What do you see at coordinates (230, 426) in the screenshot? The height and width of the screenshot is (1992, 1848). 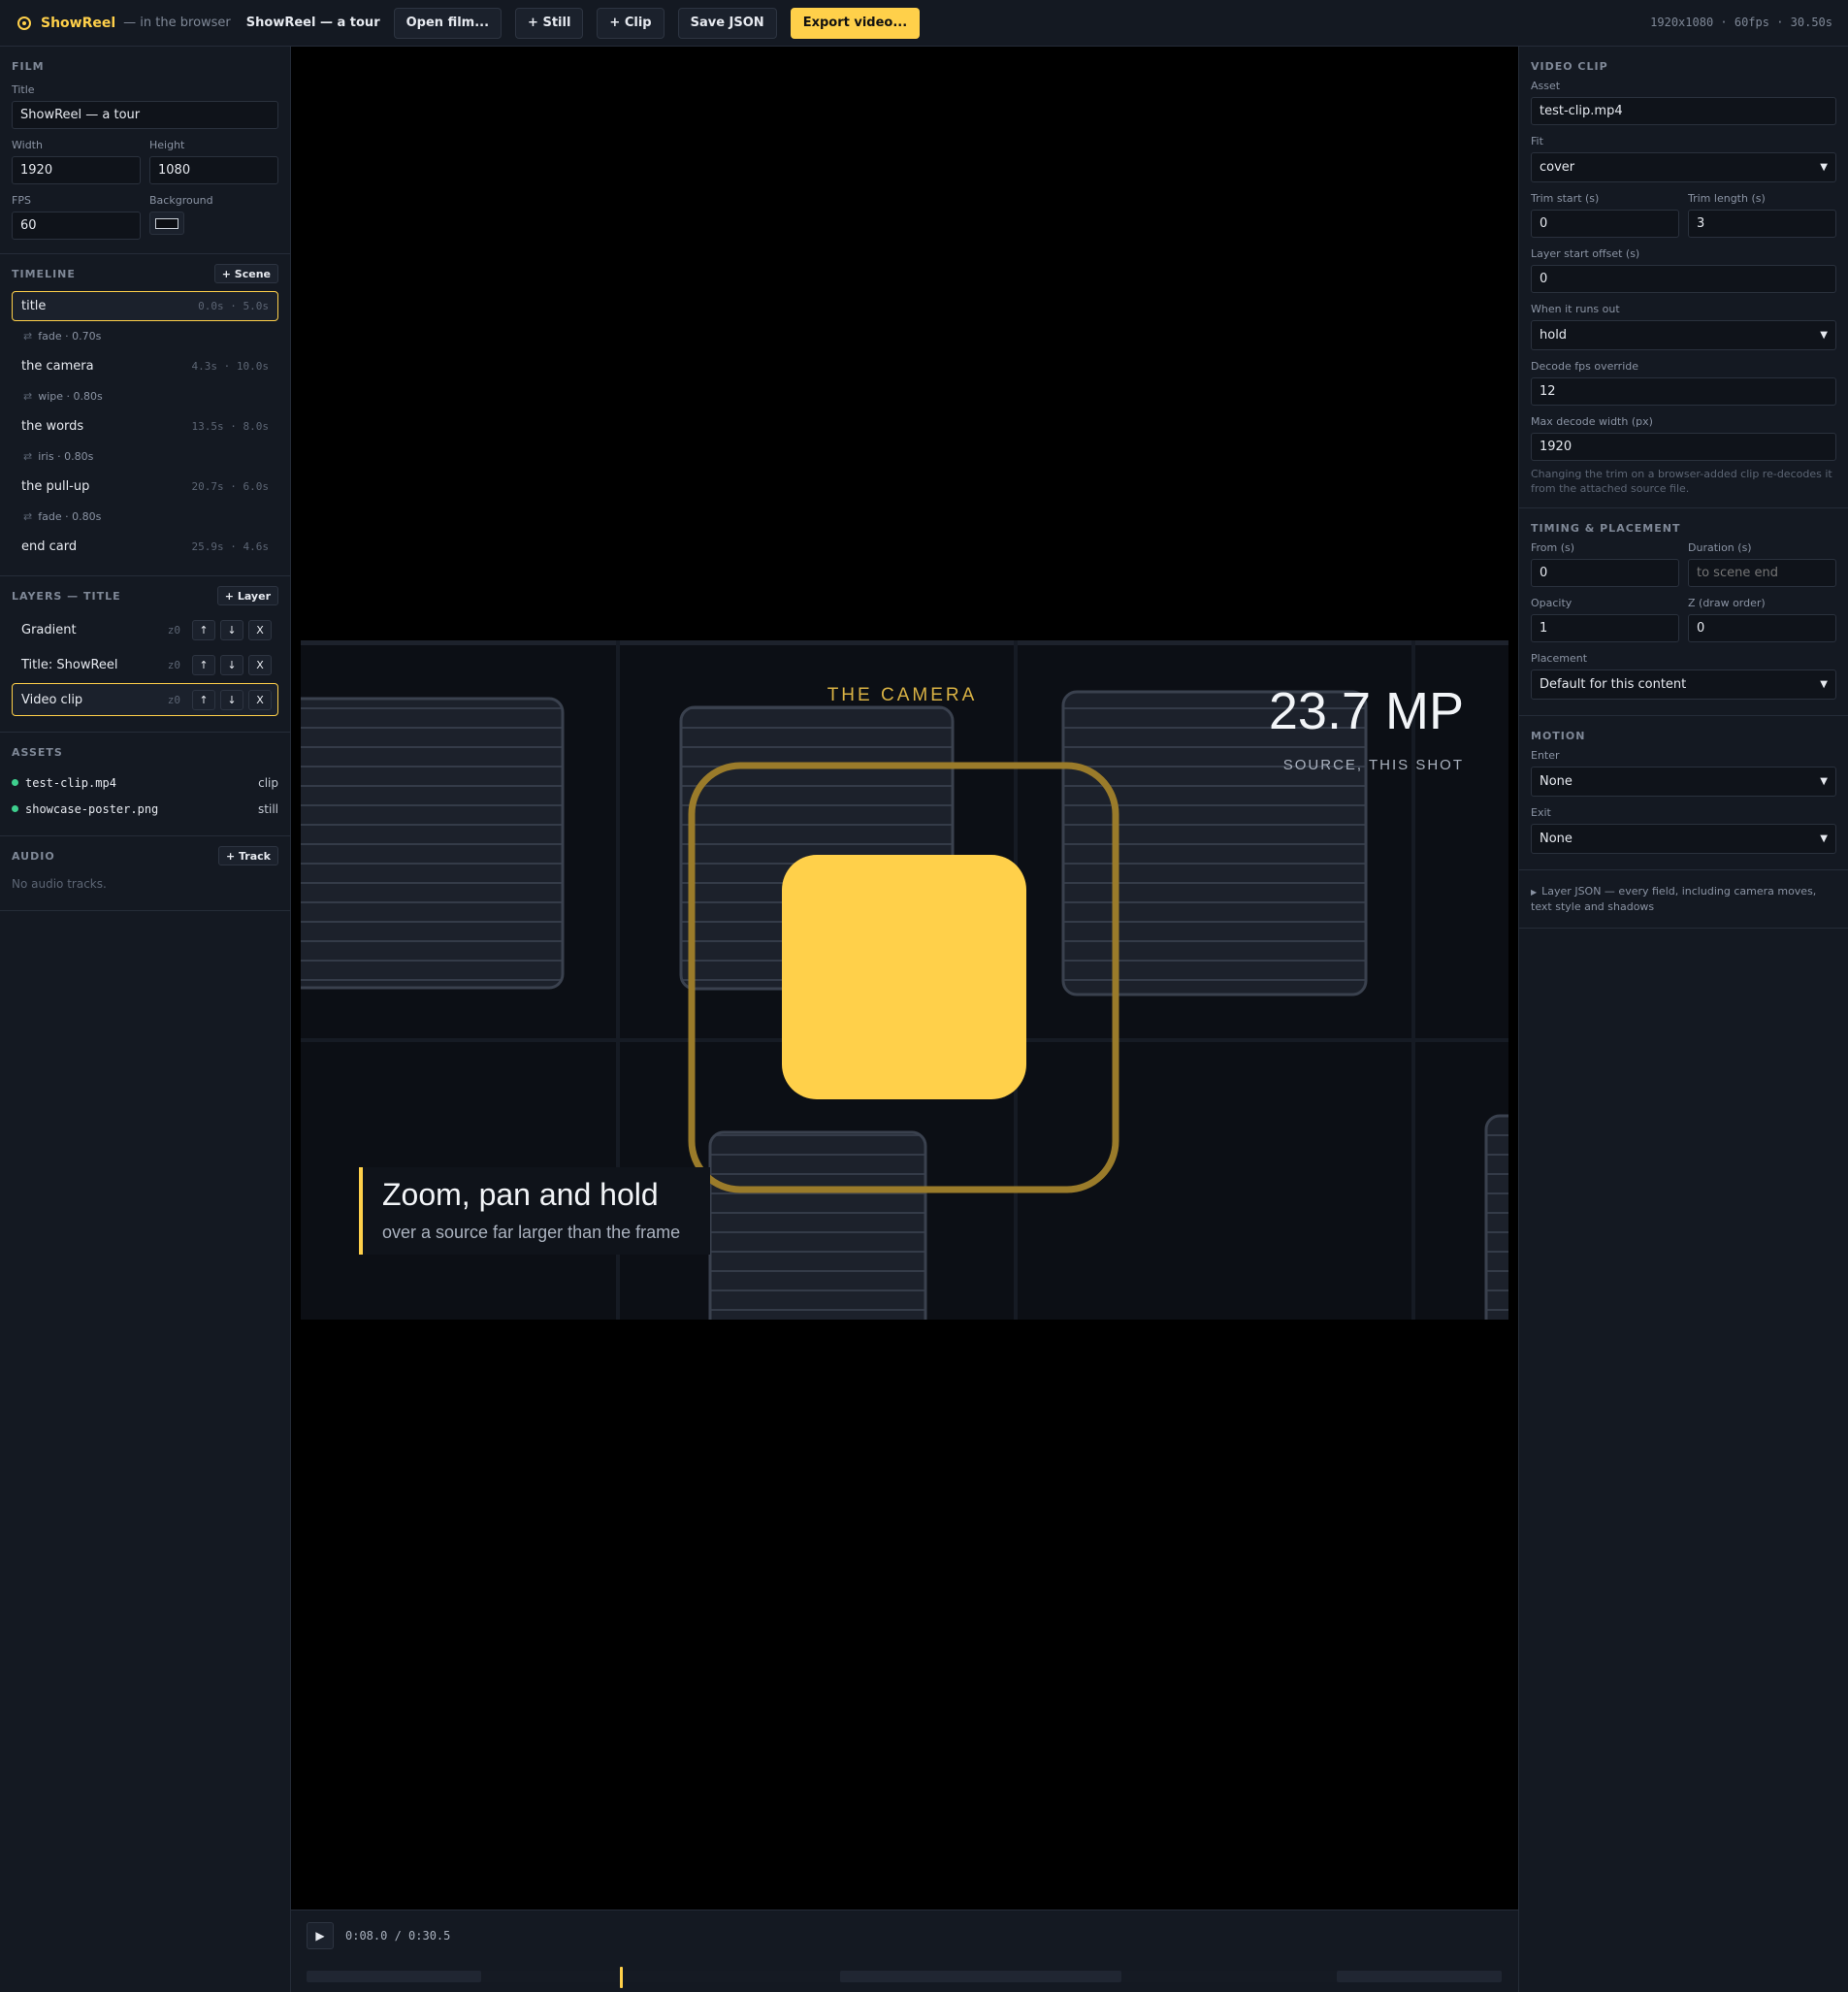 I see `scene-time: 13.5s · 8.0s` at bounding box center [230, 426].